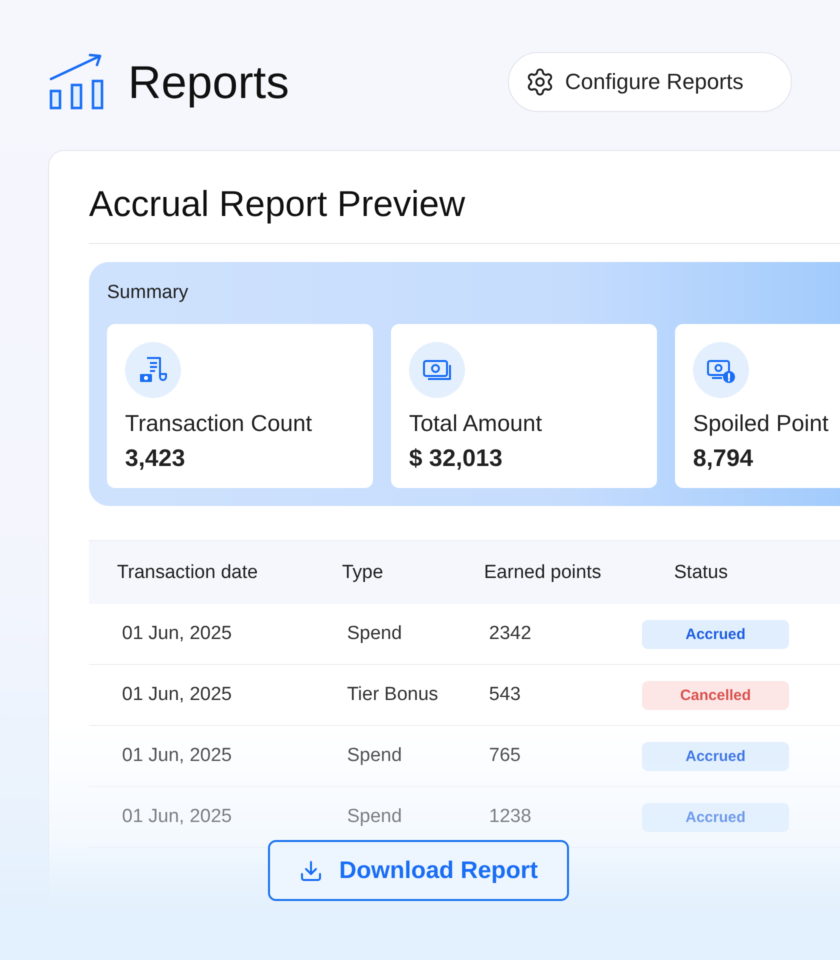 The image size is (840, 960). What do you see at coordinates (701, 573) in the screenshot?
I see `column-header: Status` at bounding box center [701, 573].